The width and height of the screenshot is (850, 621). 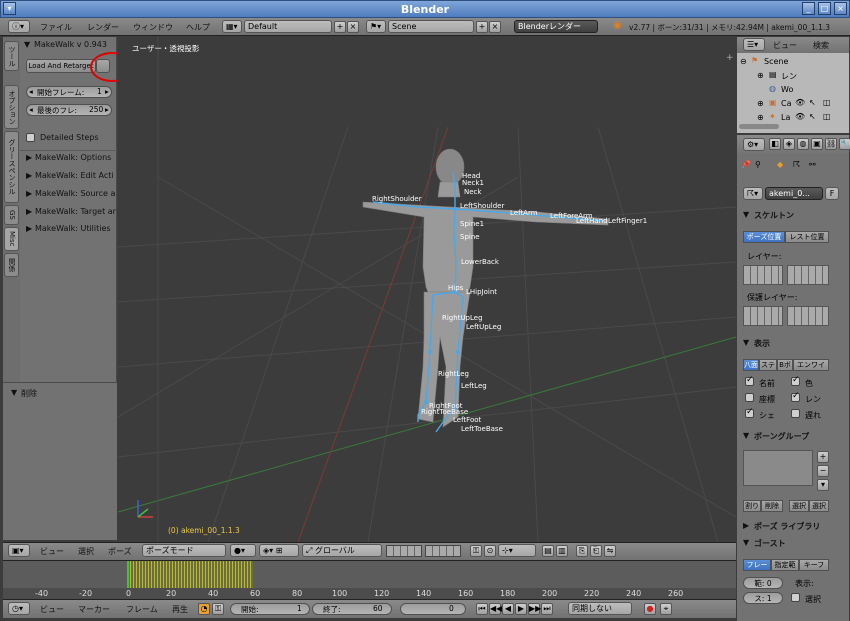 What do you see at coordinates (490, 551) in the screenshot?
I see `proportional-edit-icon: ⊙` at bounding box center [490, 551].